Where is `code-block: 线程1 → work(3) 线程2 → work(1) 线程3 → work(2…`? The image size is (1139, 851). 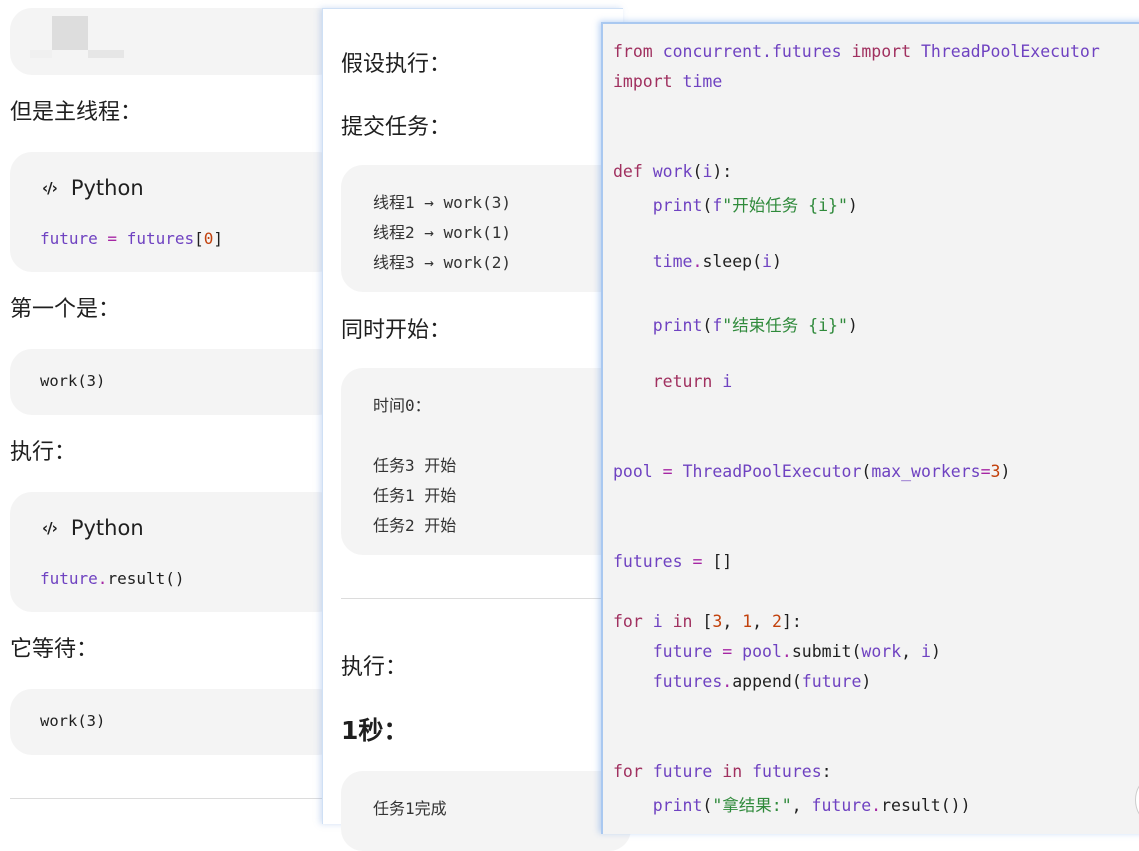 code-block: 线程1 → work(3) 线程2 → work(1) 线程3 → work(2… is located at coordinates (486, 228).